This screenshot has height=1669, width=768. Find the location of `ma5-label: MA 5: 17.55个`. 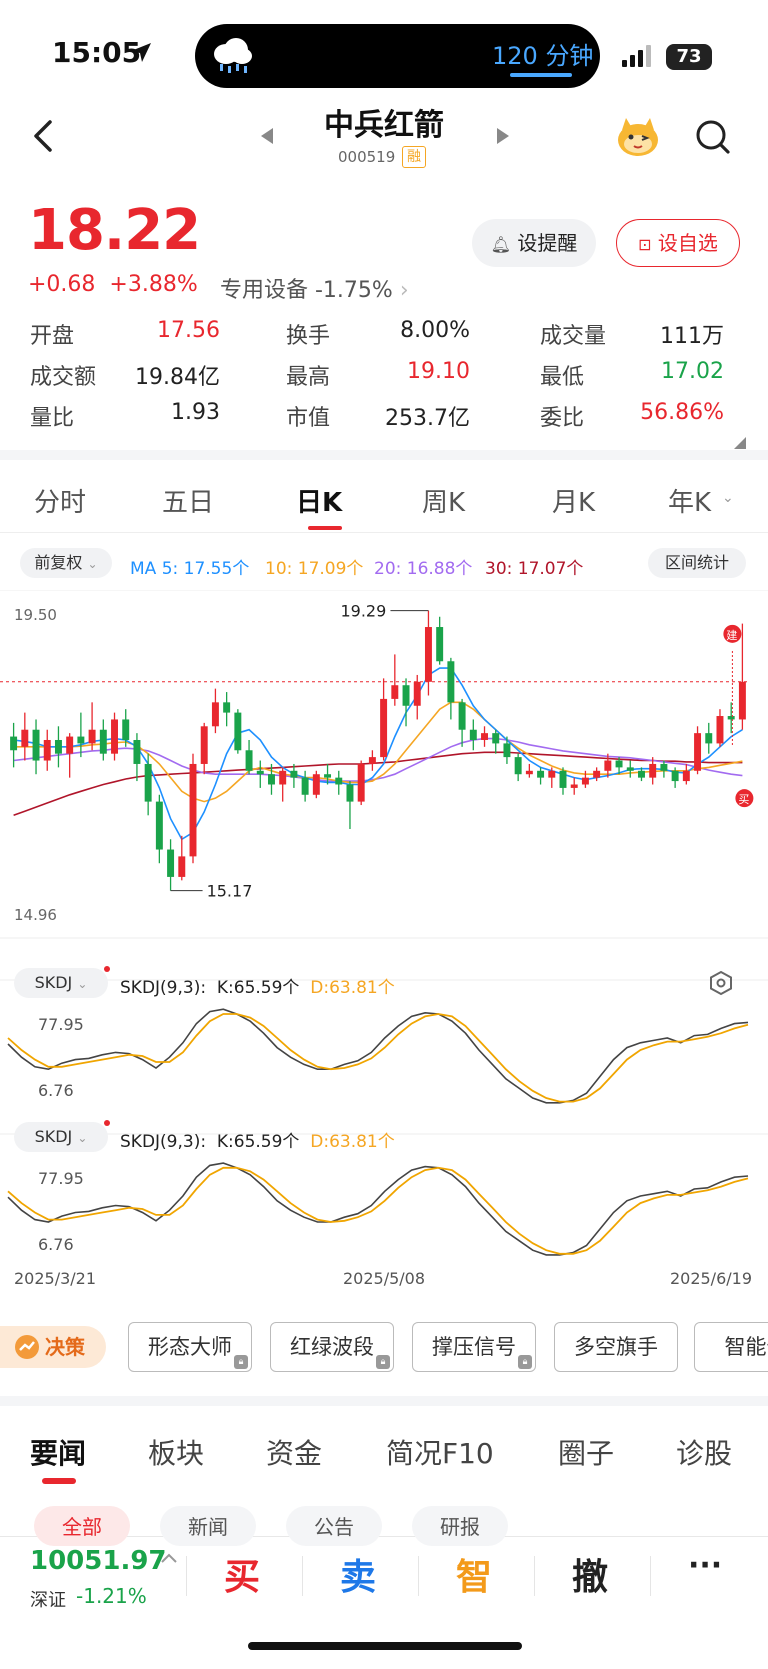

ma5-label: MA 5: 17.55个 is located at coordinates (190, 569).